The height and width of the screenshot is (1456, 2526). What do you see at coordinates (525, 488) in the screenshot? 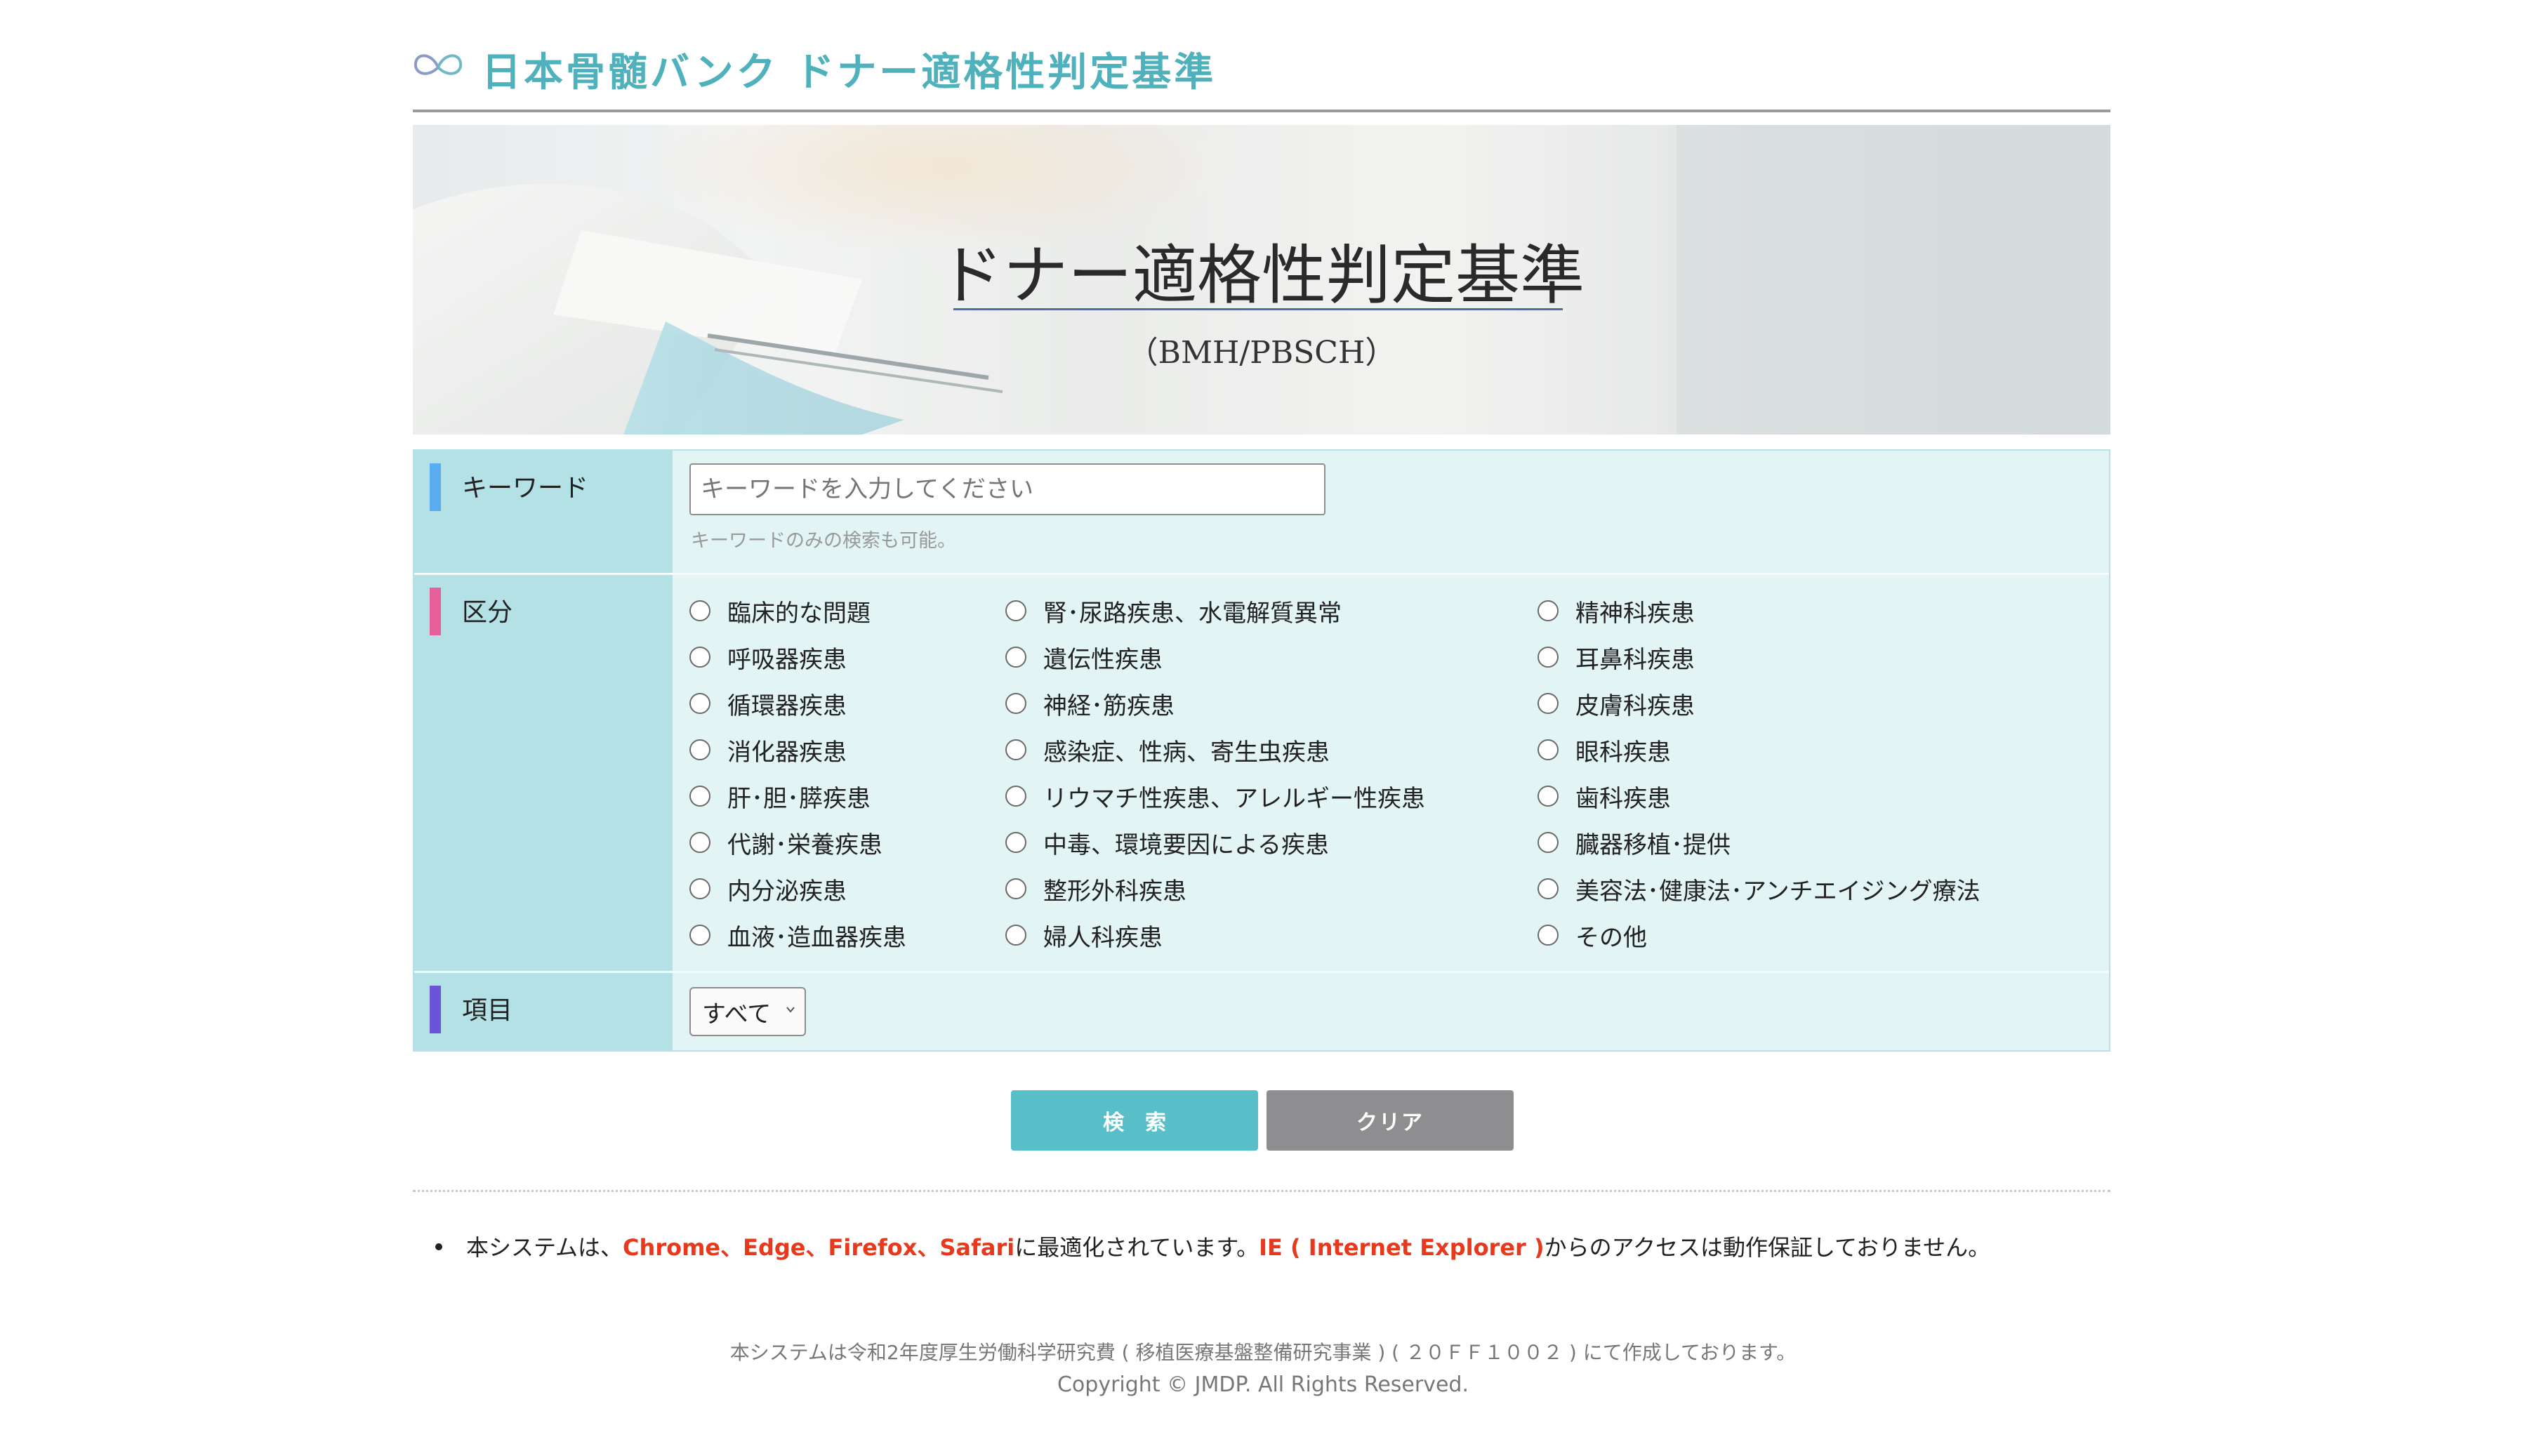
I see `keyword-label: キーワード` at bounding box center [525, 488].